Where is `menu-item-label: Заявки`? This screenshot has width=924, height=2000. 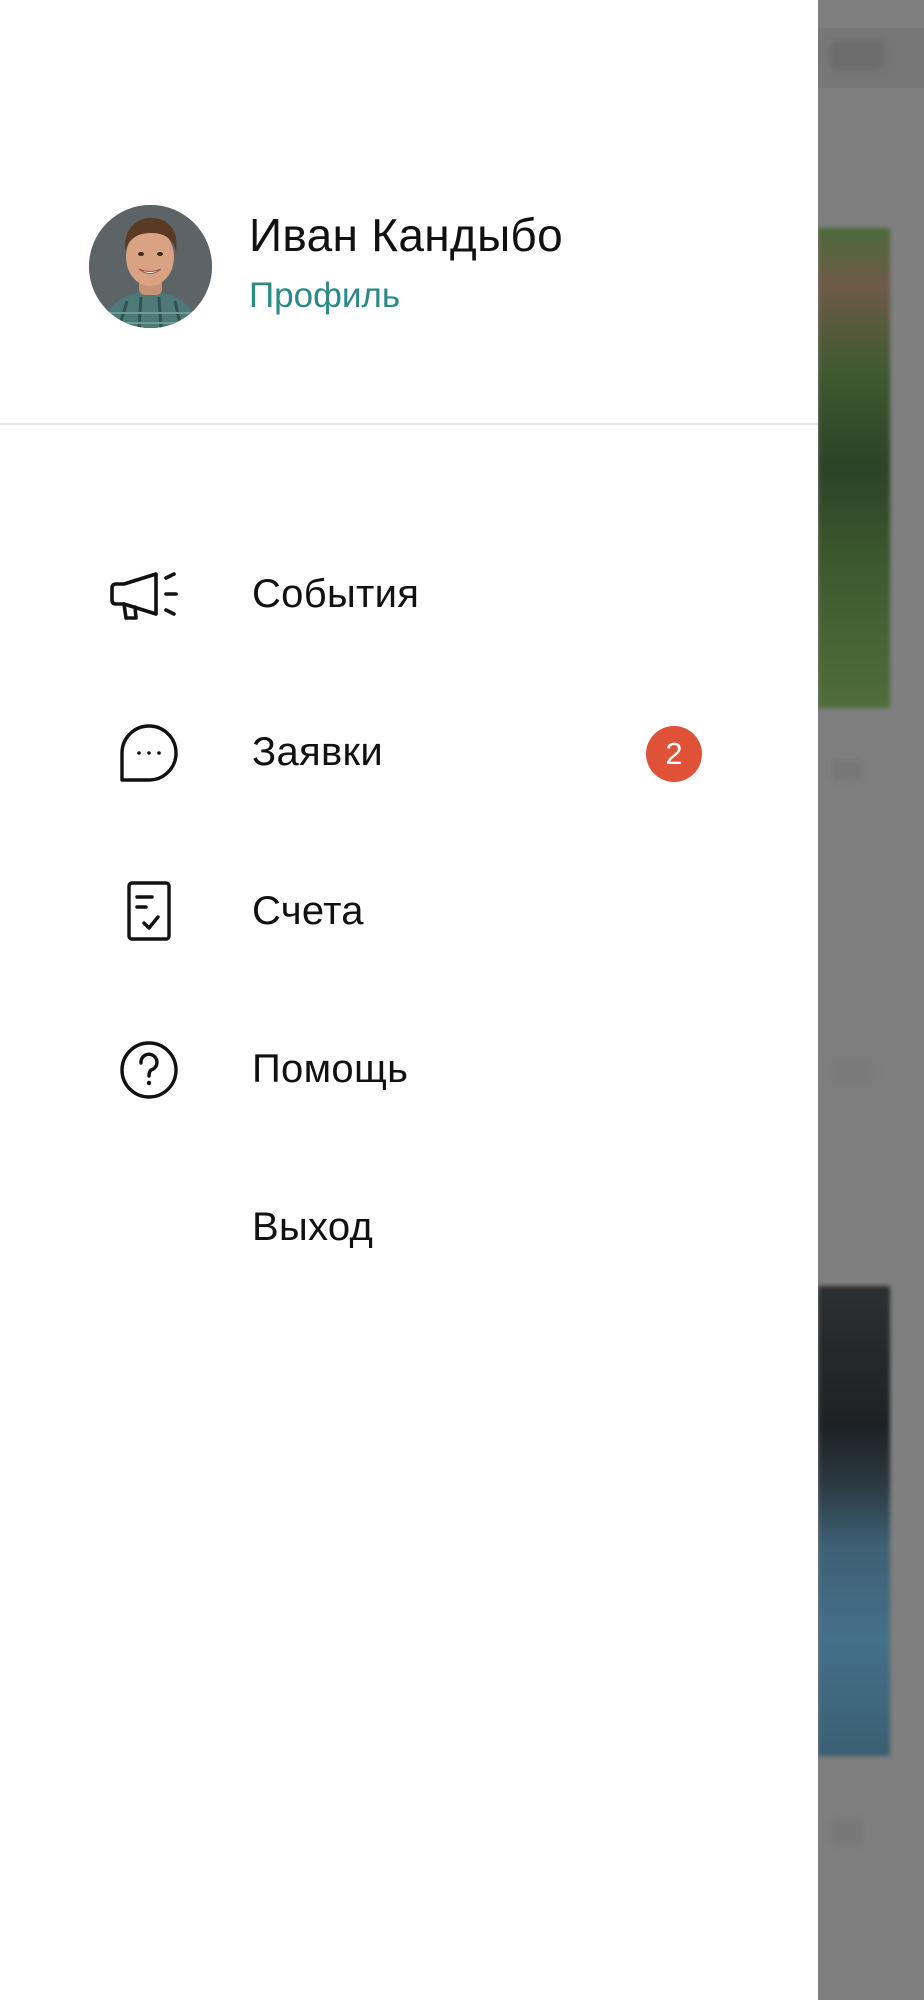 menu-item-label: Заявки is located at coordinates (317, 752).